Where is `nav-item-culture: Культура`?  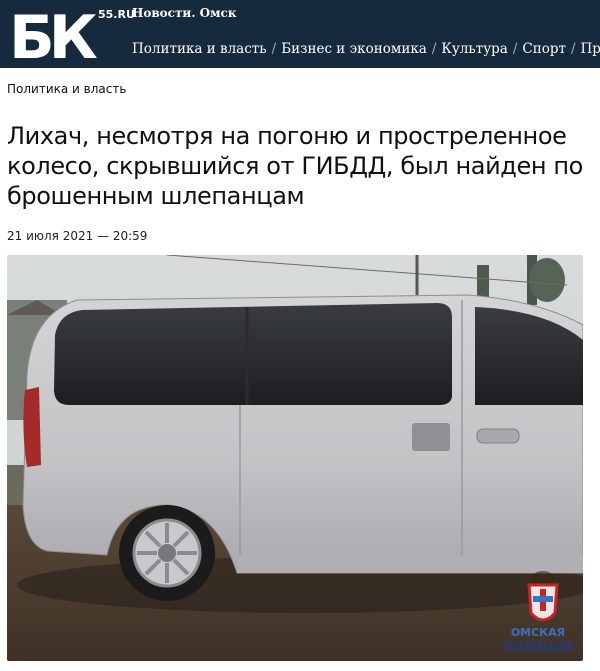
nav-item-culture: Культура is located at coordinates (474, 49).